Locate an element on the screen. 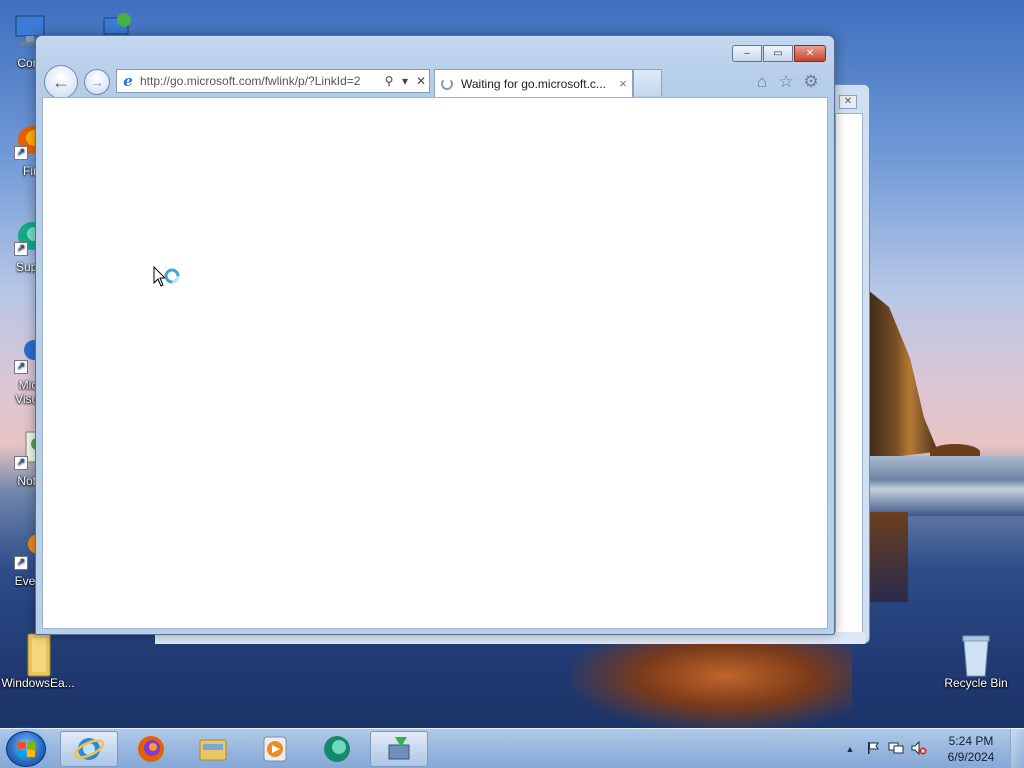 This screenshot has width=1024, height=768. ie-page-icon: e is located at coordinates (128, 81).